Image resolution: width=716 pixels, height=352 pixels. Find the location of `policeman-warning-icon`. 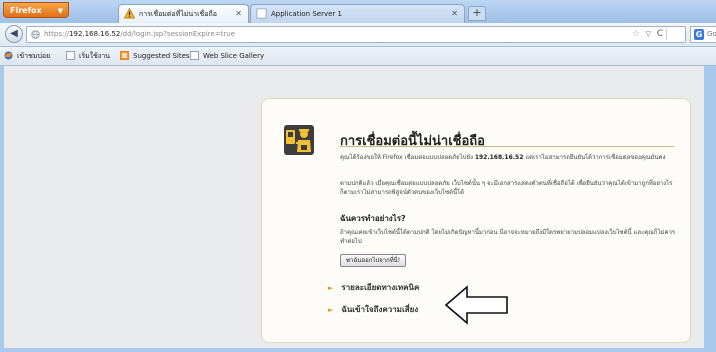

policeman-warning-icon is located at coordinates (299, 140).